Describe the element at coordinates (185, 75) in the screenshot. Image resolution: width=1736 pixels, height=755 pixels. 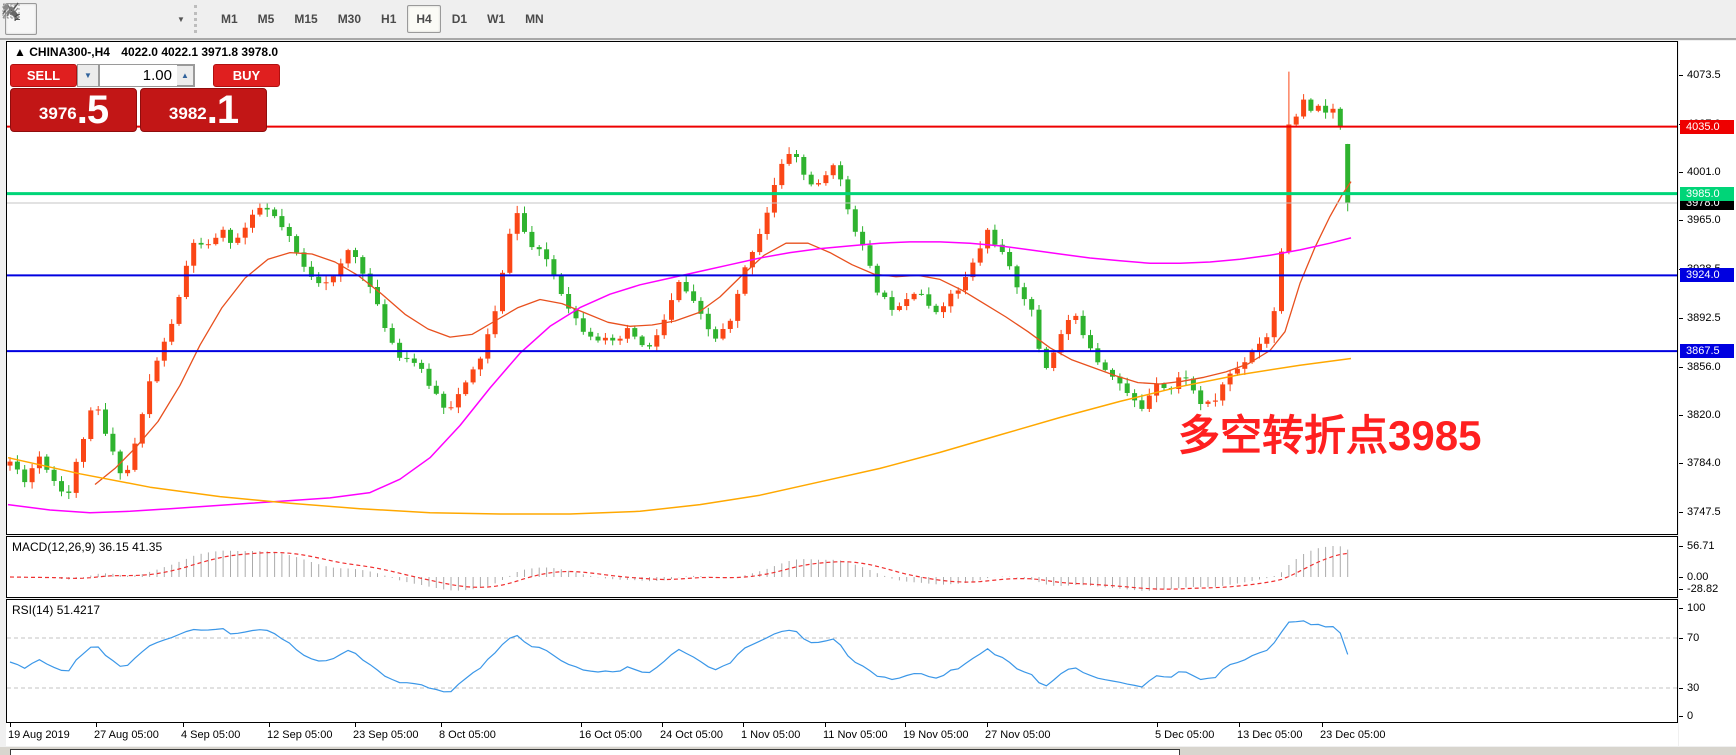
I see `volume-up-button: ▲` at that location.